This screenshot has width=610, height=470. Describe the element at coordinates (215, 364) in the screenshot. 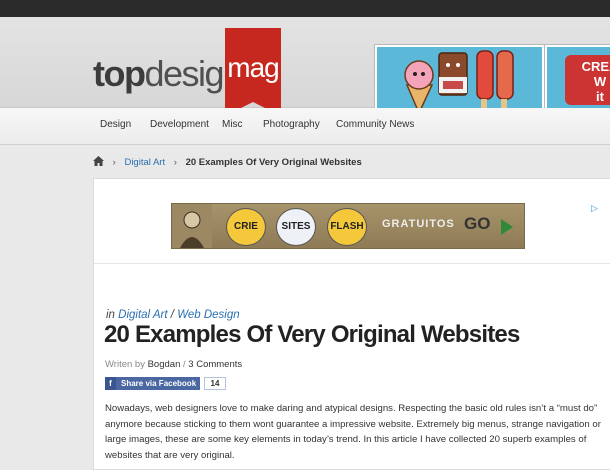

I see `comments-link: 3 Comments` at that location.